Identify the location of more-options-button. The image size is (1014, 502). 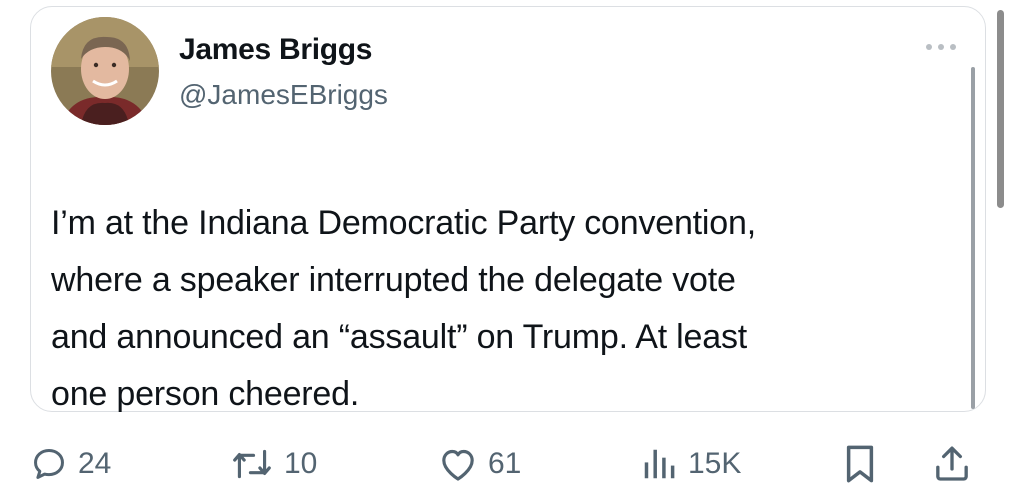
(941, 47).